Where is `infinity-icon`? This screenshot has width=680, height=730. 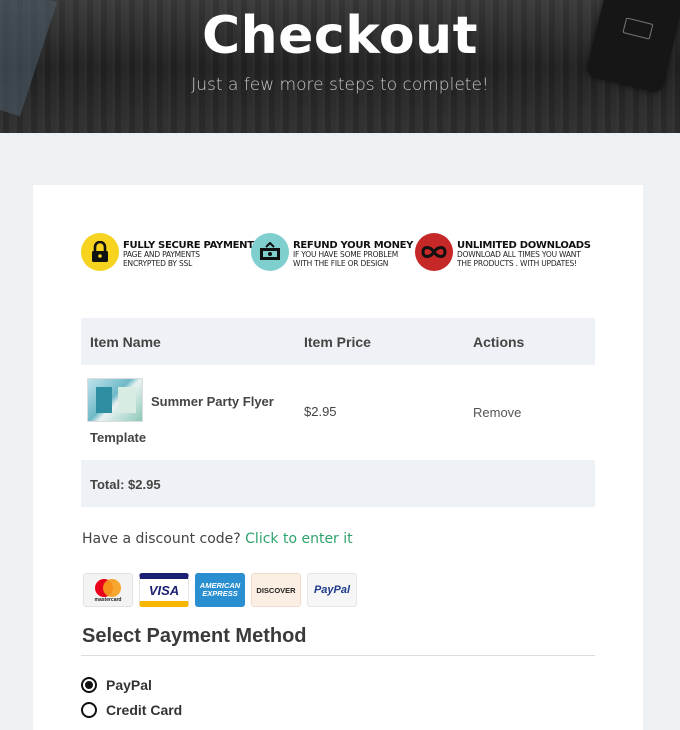
infinity-icon is located at coordinates (434, 252).